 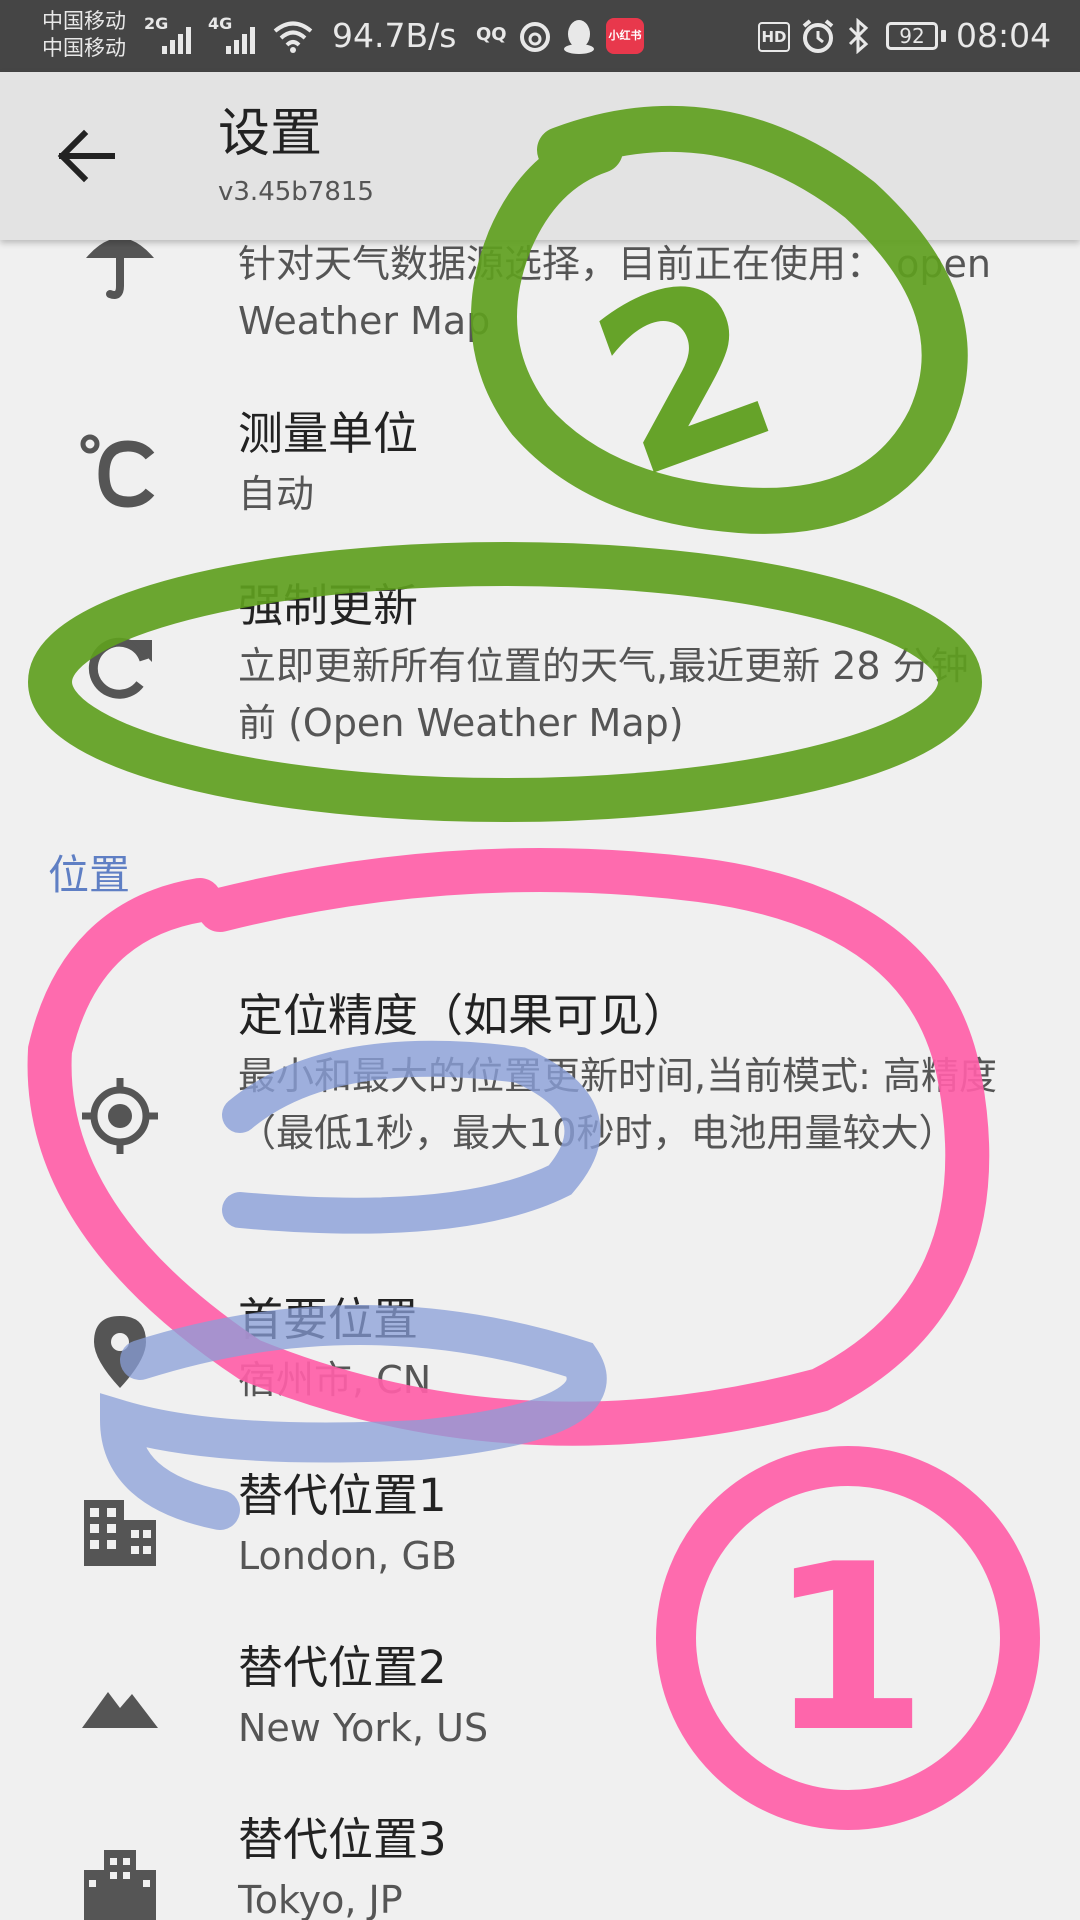 I want to click on carrier-labels: 中国移动 中国移动, so click(x=97, y=35).